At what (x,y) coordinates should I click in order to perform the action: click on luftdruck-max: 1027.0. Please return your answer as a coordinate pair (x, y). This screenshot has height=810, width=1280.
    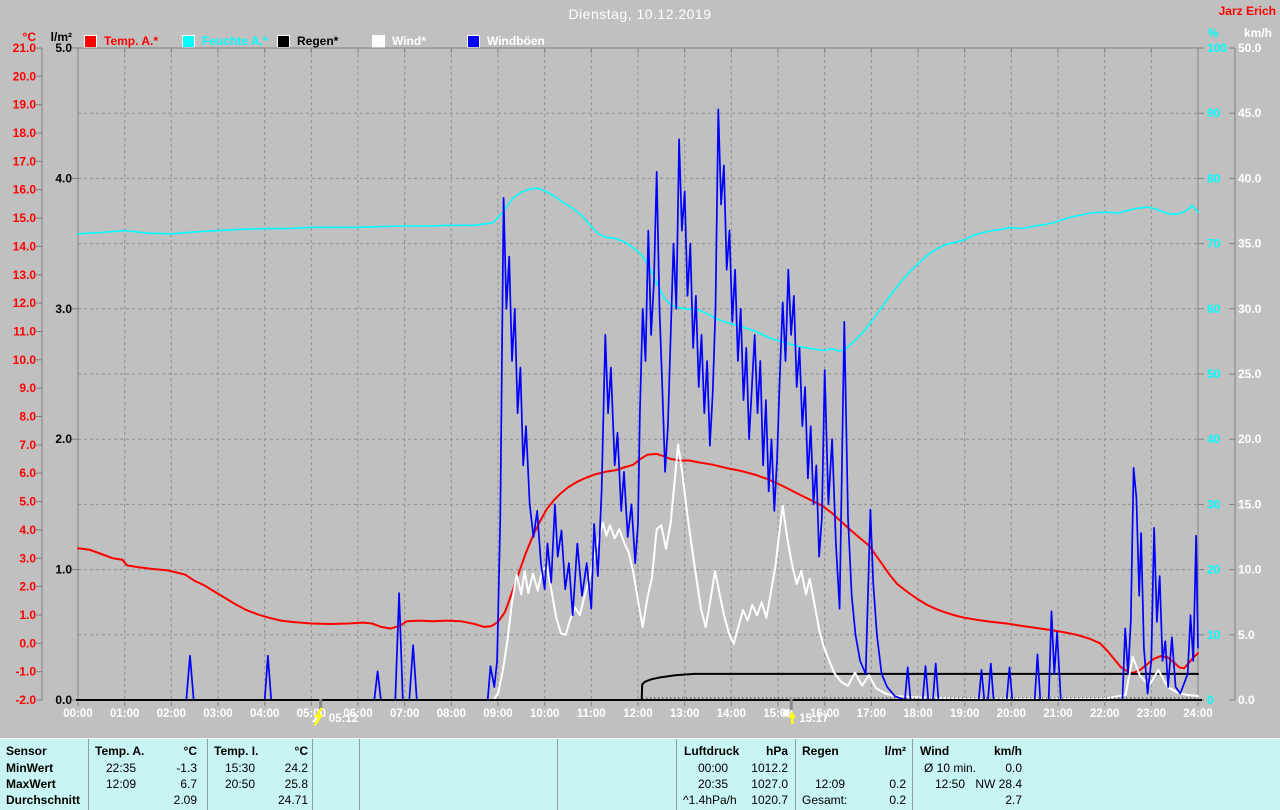
    Looking at the image, I should click on (769, 784).